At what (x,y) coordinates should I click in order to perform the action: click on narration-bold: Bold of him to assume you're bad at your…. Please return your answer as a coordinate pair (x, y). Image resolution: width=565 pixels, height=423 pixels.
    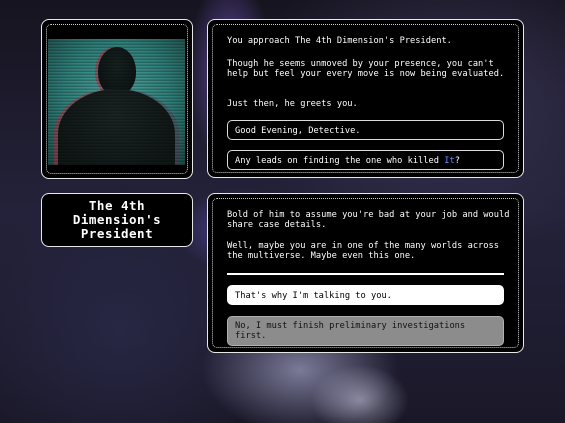
    Looking at the image, I should click on (368, 220).